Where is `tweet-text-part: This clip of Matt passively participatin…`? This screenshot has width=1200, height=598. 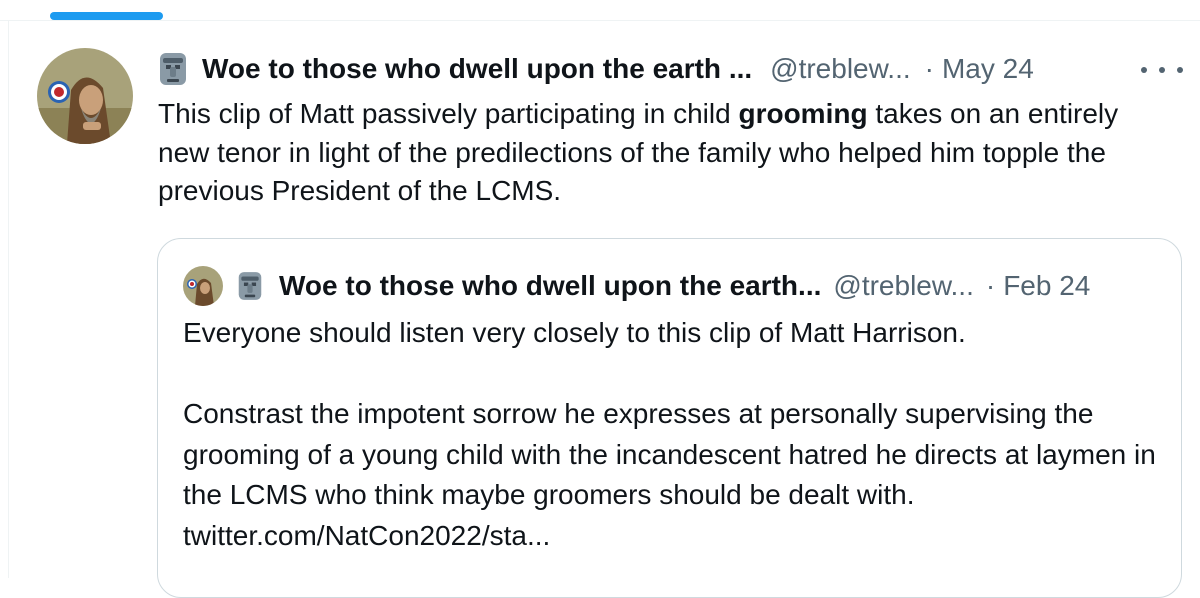 tweet-text-part: This clip of Matt passively participatin… is located at coordinates (448, 113).